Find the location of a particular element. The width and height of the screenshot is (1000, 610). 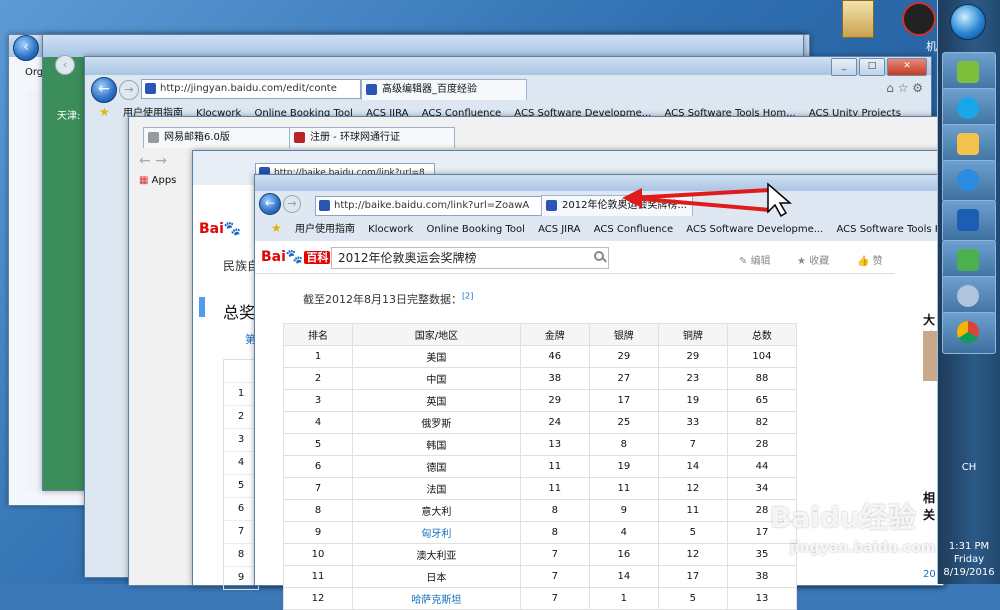

fav-link: Klocwork is located at coordinates (390, 229).